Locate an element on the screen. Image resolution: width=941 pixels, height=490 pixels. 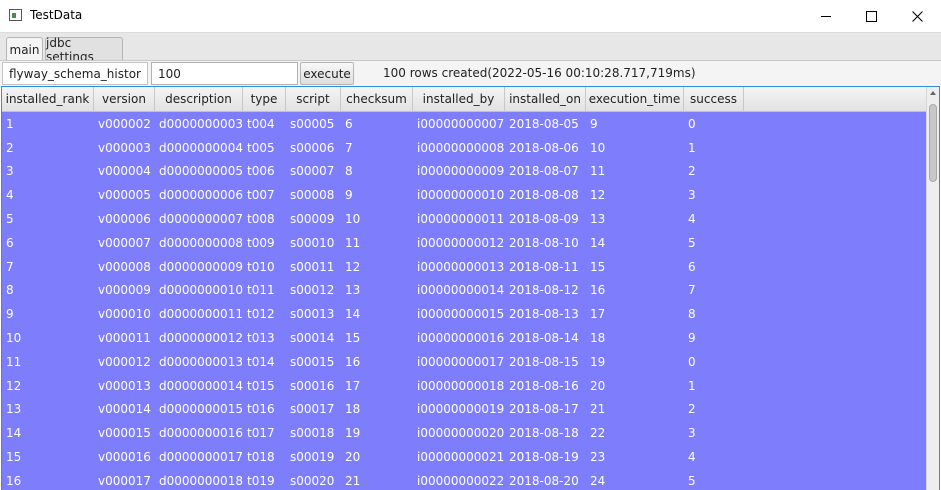
cell-installed-rank: 14 is located at coordinates (48, 433).